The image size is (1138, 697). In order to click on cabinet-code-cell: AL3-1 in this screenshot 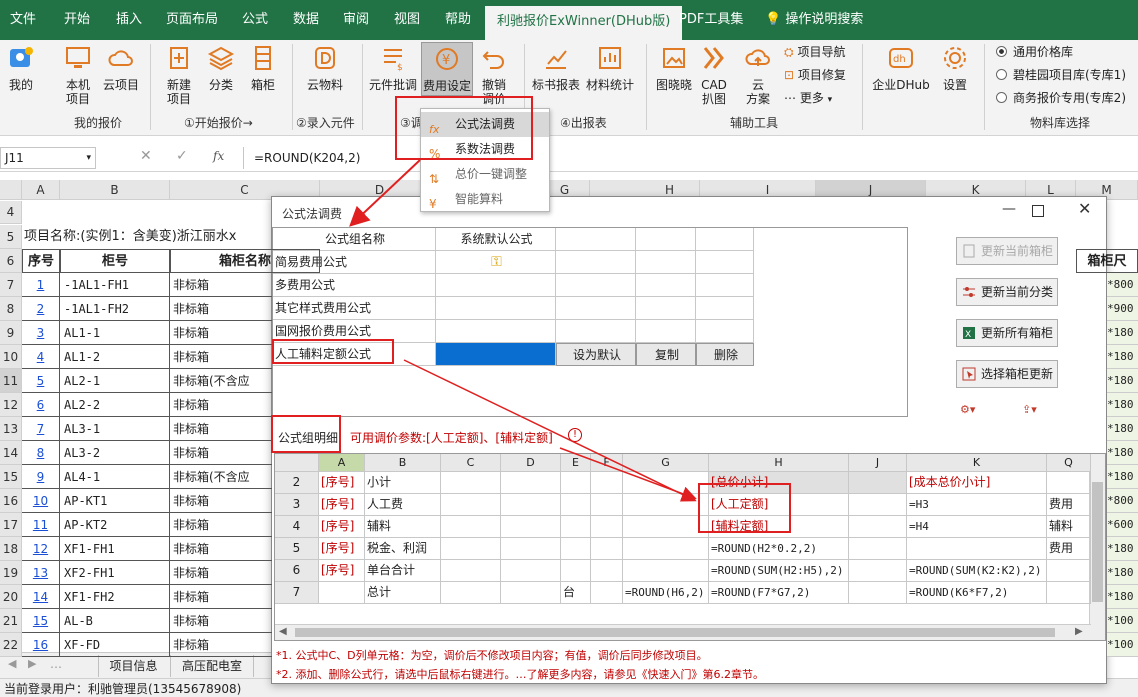, I will do `click(115, 429)`.